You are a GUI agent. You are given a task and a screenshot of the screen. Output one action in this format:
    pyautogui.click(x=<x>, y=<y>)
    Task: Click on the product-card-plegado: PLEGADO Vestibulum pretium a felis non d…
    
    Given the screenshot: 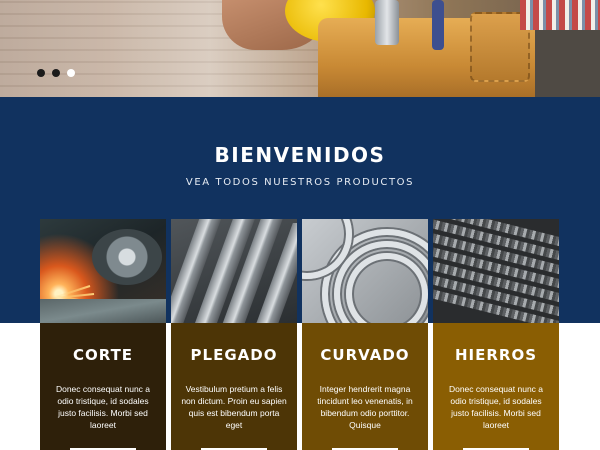 What is the action you would take?
    pyautogui.click(x=234, y=334)
    